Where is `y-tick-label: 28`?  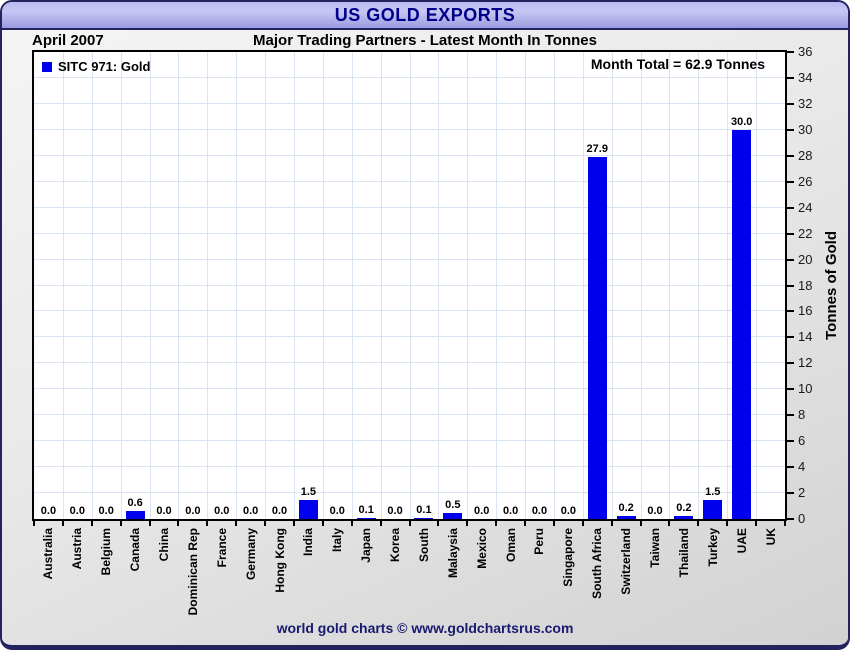 y-tick-label: 28 is located at coordinates (805, 155).